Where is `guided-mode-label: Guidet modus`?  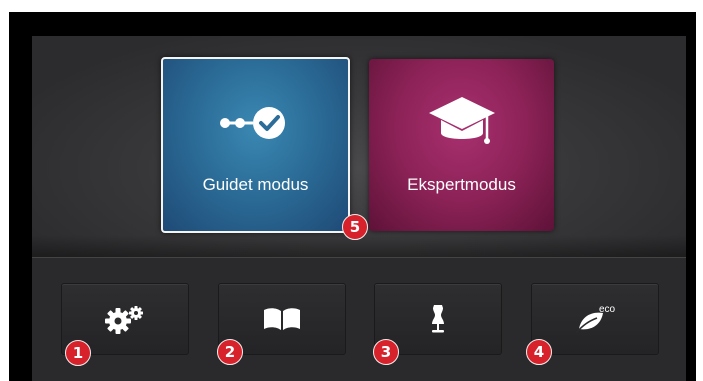 guided-mode-label: Guidet modus is located at coordinates (255, 184).